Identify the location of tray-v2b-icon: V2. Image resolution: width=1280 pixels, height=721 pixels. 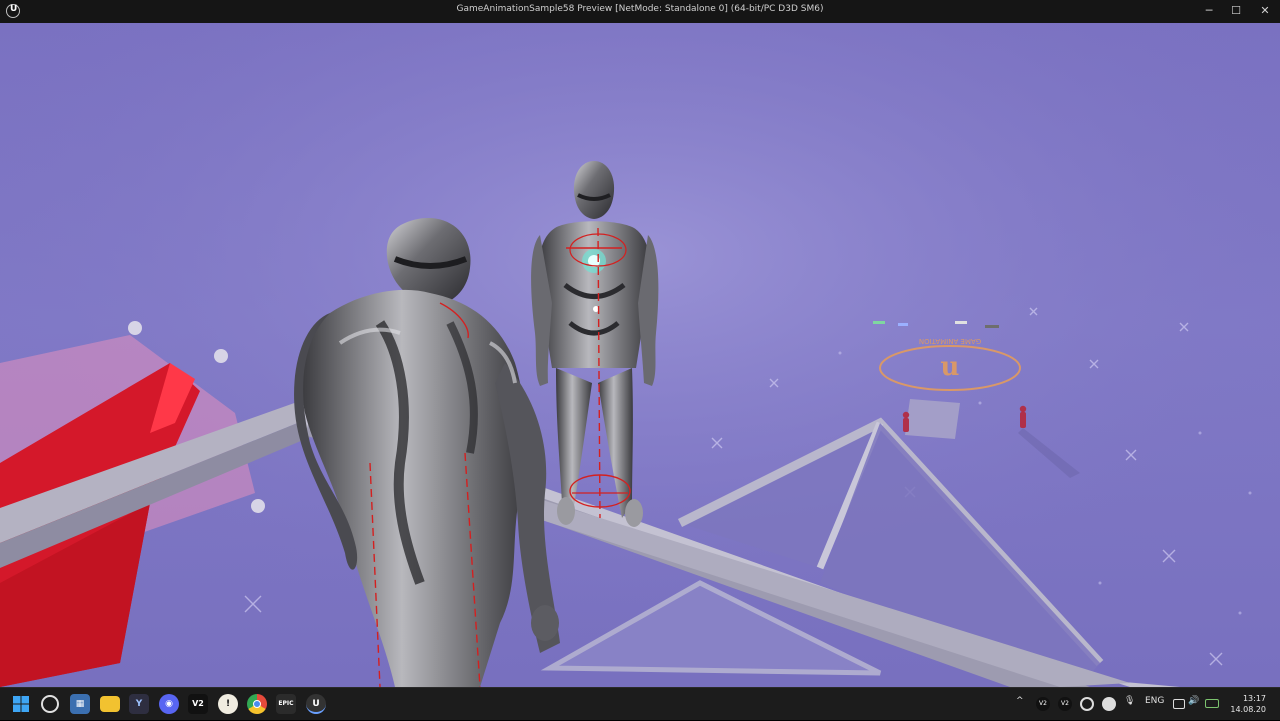
(1065, 704).